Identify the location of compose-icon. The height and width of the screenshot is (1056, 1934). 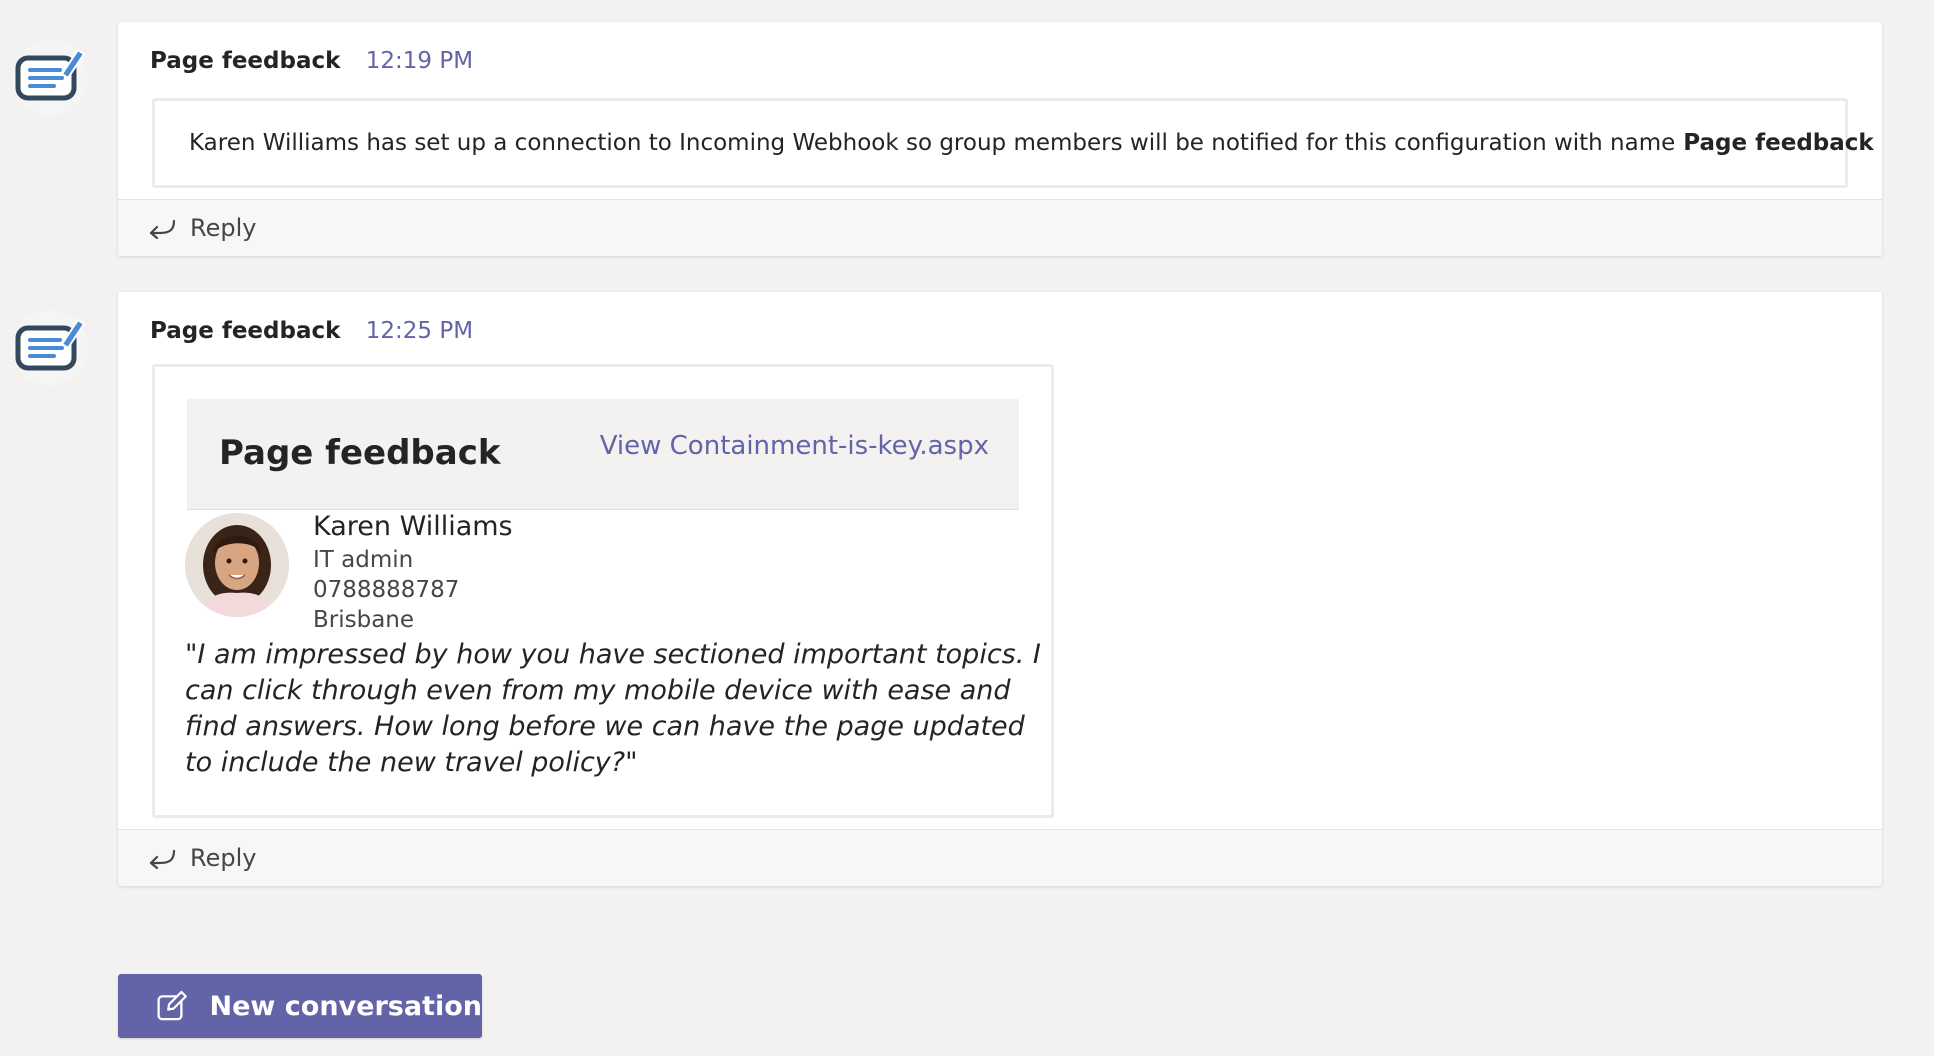
(172, 1005).